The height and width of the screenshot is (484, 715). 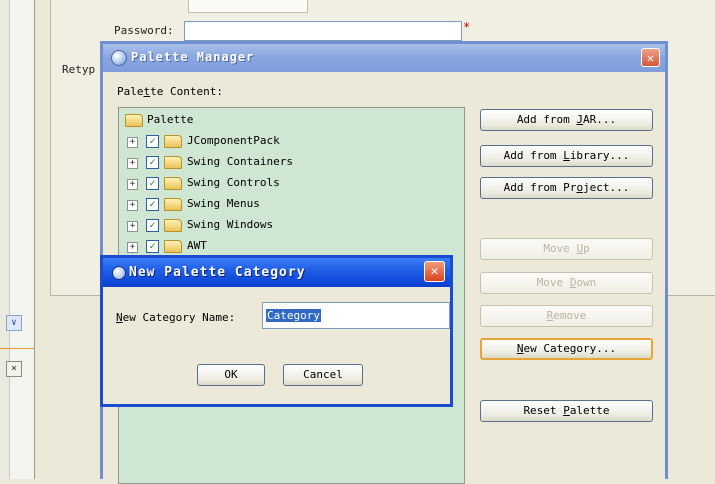 What do you see at coordinates (231, 375) in the screenshot?
I see `ok-button: OK` at bounding box center [231, 375].